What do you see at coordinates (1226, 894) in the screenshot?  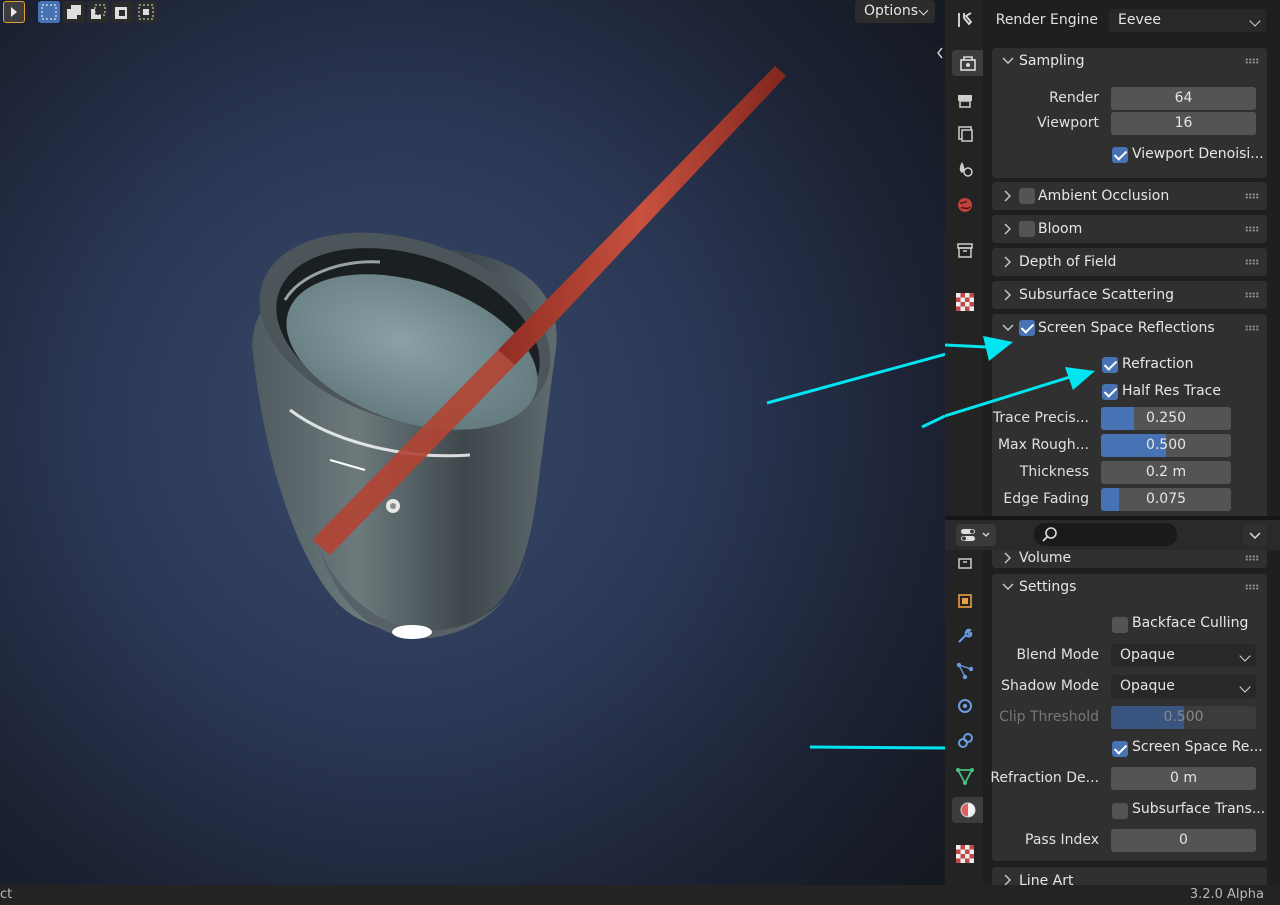 I see `version-label: 3.2.0 Alpha` at bounding box center [1226, 894].